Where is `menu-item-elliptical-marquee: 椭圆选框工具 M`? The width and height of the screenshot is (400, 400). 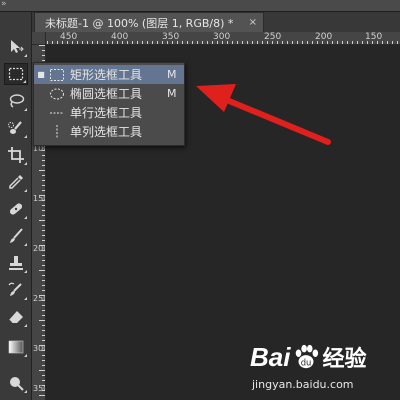 menu-item-elliptical-marquee: 椭圆选框工具 M is located at coordinates (109, 93).